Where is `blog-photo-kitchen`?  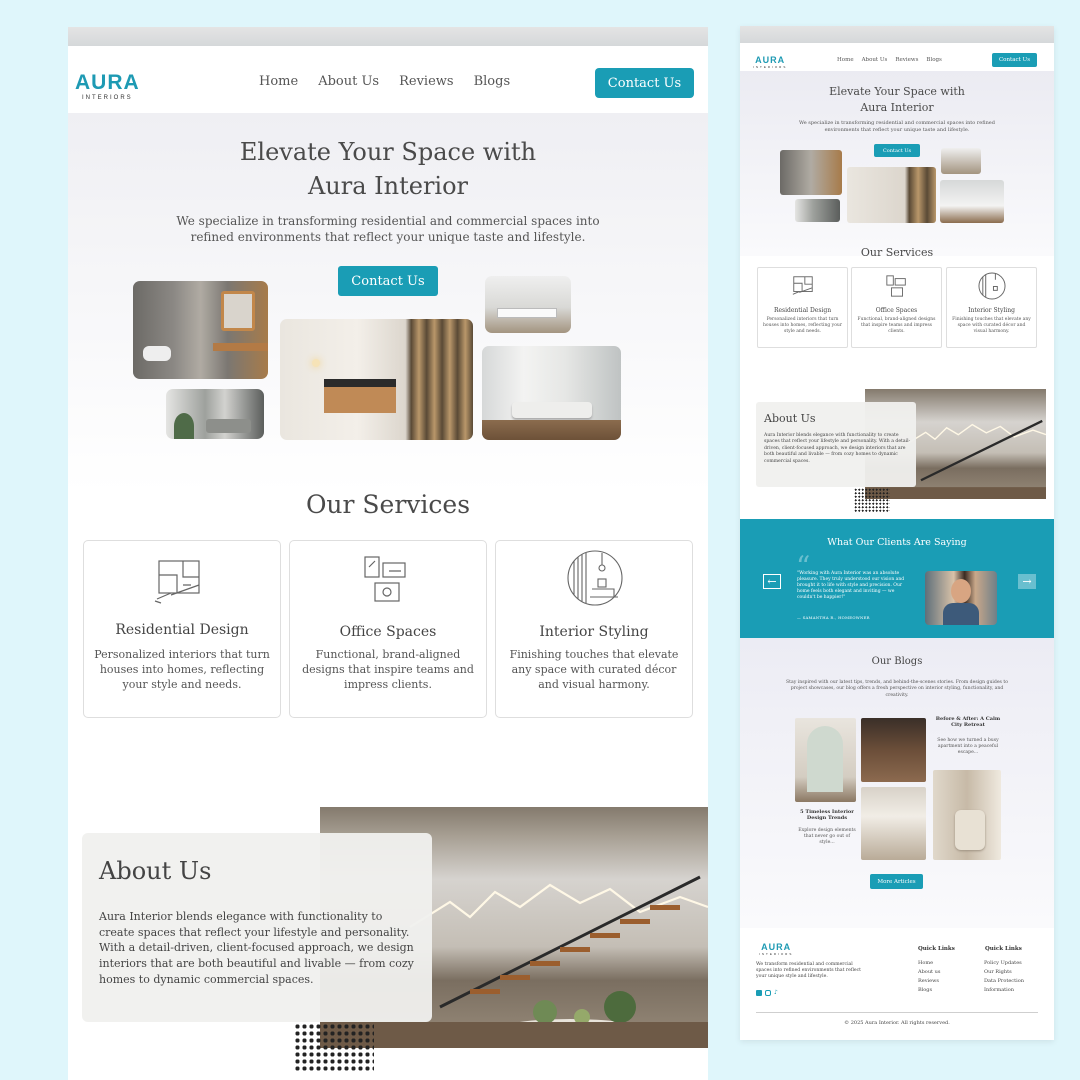
blog-photo-kitchen is located at coordinates (893, 750).